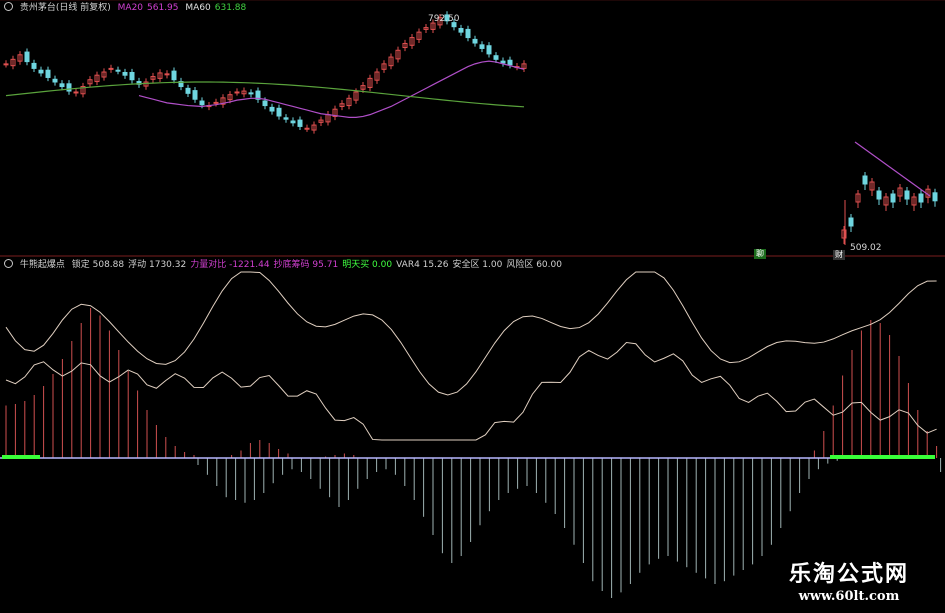  I want to click on indicator-legend-item: 安全区 1.00, so click(477, 265).